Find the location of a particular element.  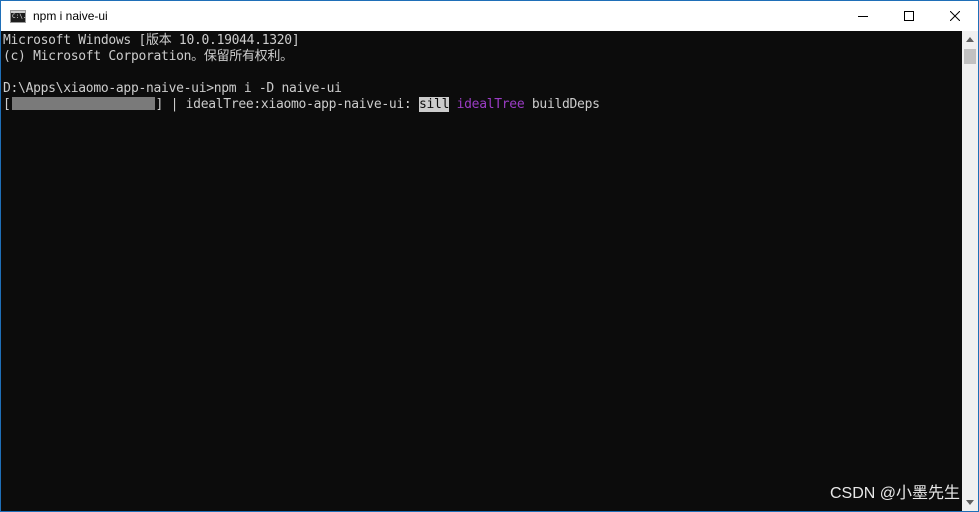

title-bar: C:\. npm i naive-ui is located at coordinates (489, 16).